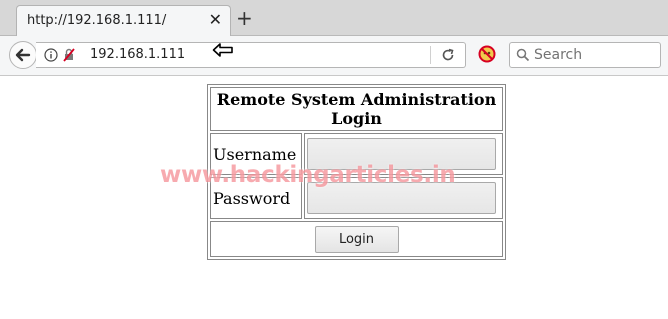 The width and height of the screenshot is (668, 319). I want to click on username-label: Username, so click(256, 154).